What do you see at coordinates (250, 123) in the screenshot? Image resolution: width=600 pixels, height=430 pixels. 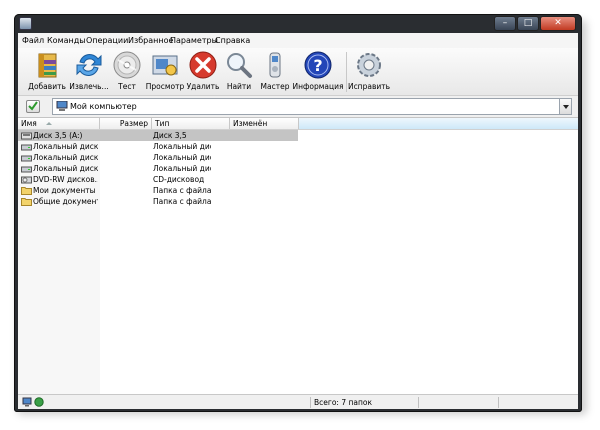 I see `column-modified-label: Изменён` at bounding box center [250, 123].